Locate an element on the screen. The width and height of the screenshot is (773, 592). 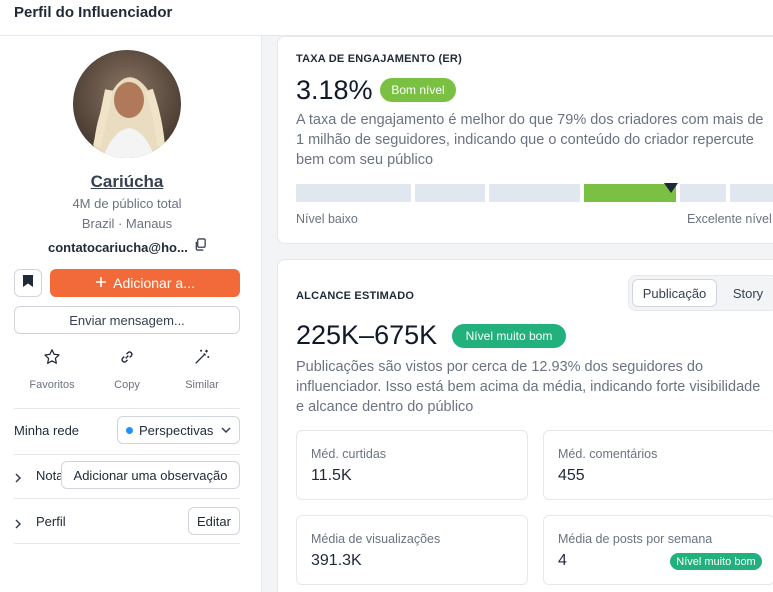
metric-card: Média de visualizações 391.3K is located at coordinates (412, 550).